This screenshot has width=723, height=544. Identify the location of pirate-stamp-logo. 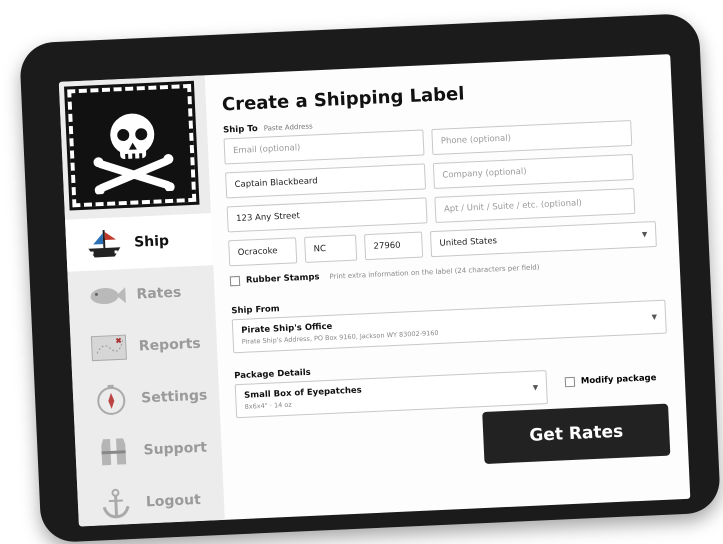
(132, 145).